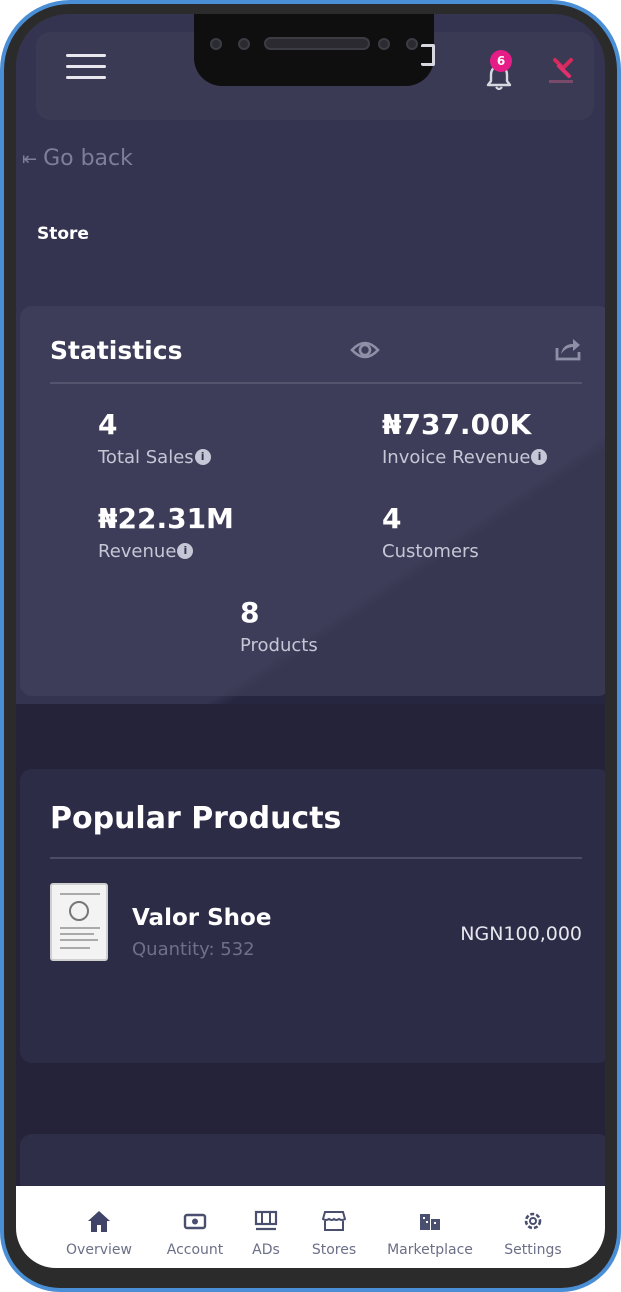  I want to click on nav-label: Settings, so click(533, 1250).